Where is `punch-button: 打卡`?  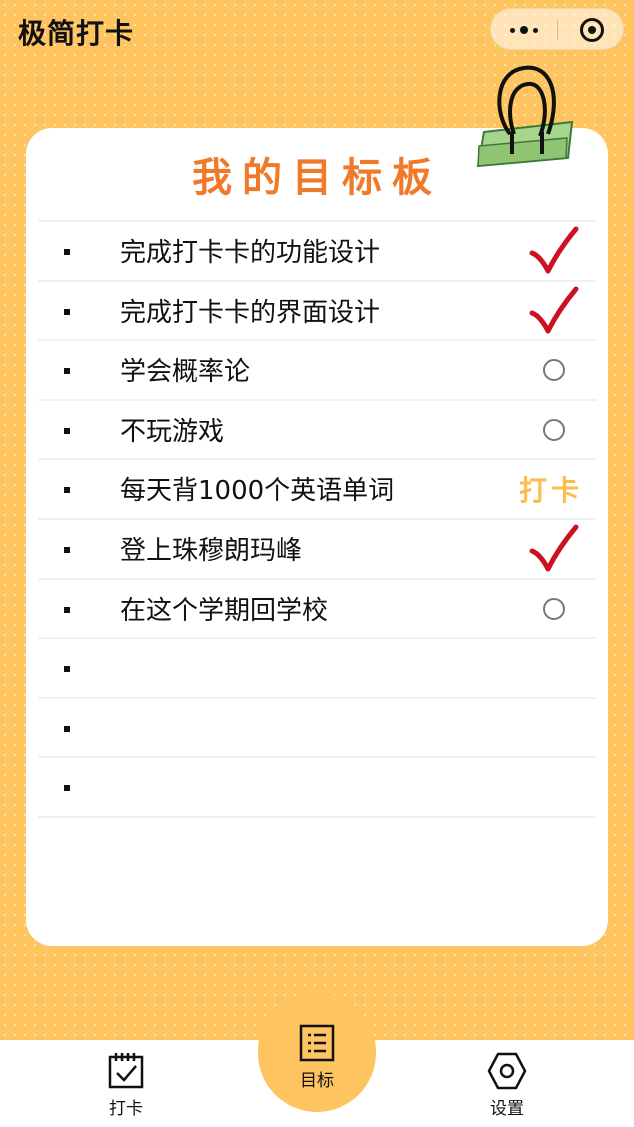
punch-button: 打卡 is located at coordinates (551, 489).